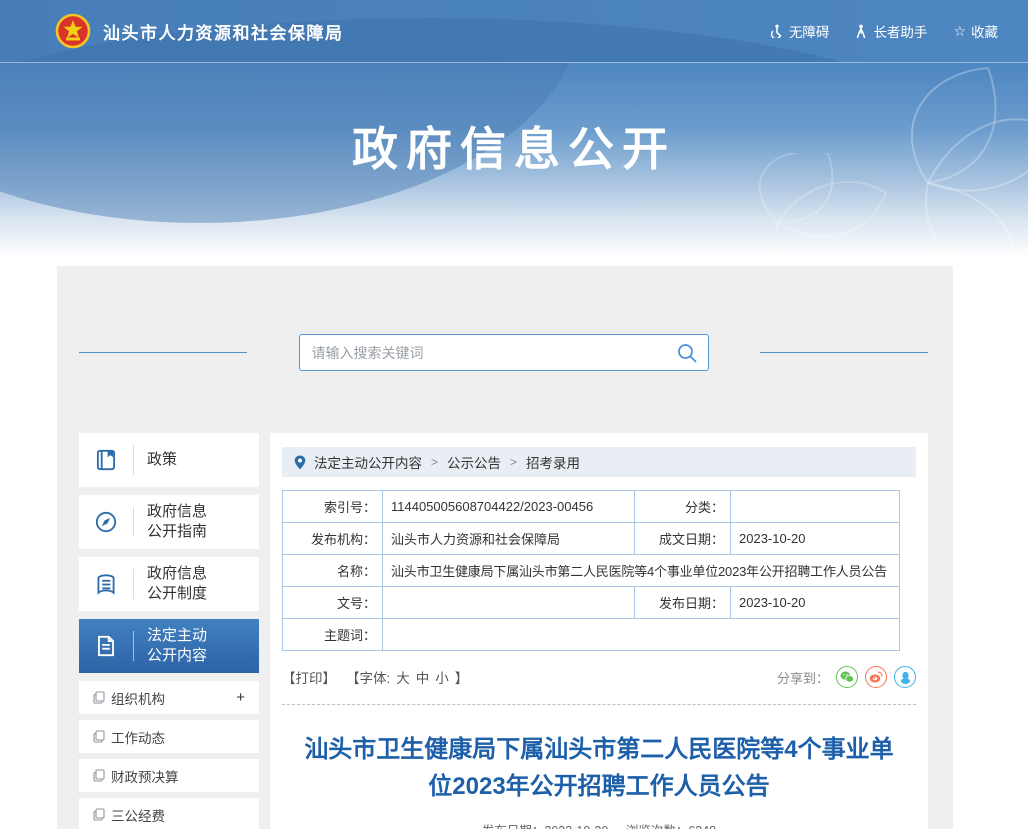 This screenshot has width=1028, height=829. I want to click on share-label: 分享到：, so click(802, 678).